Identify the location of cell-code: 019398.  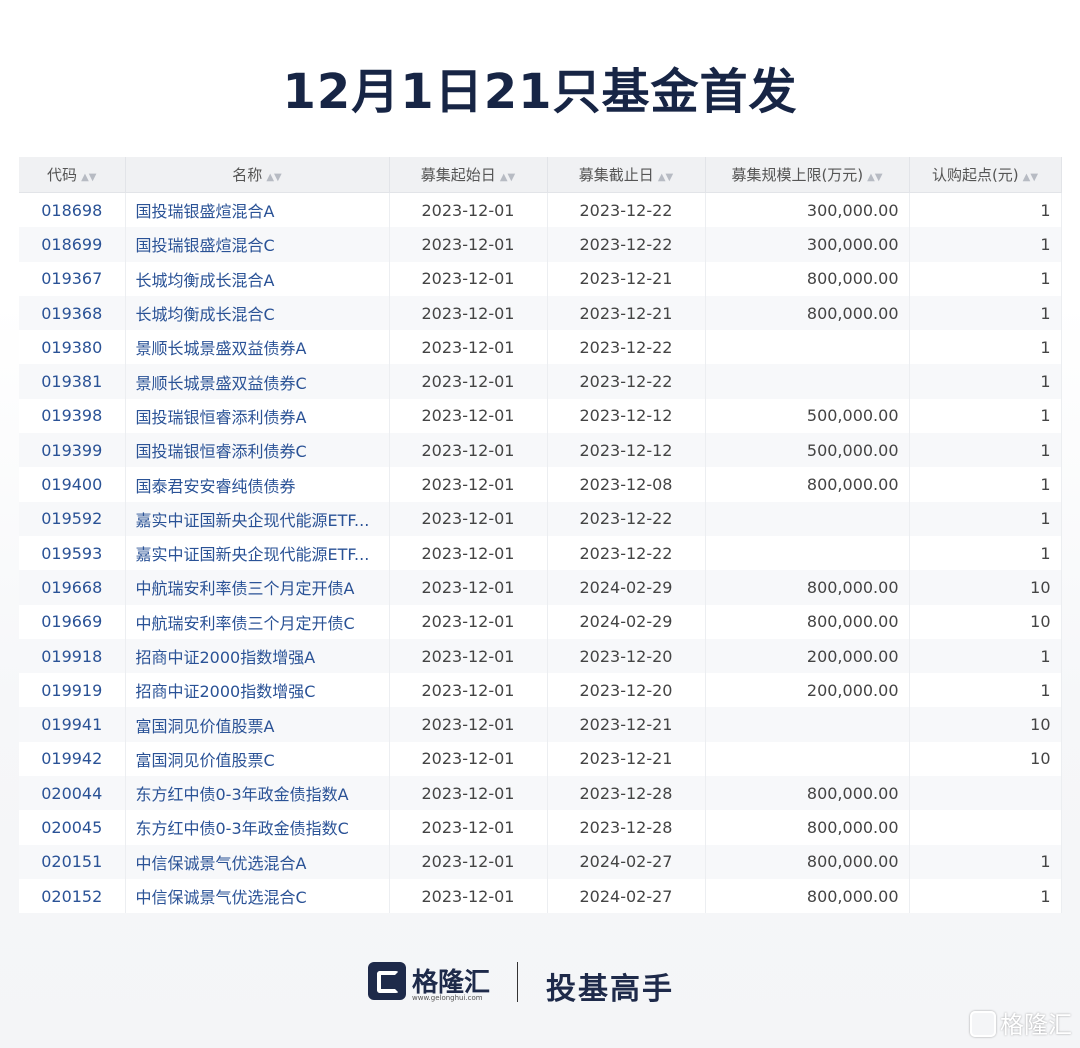
(72, 416).